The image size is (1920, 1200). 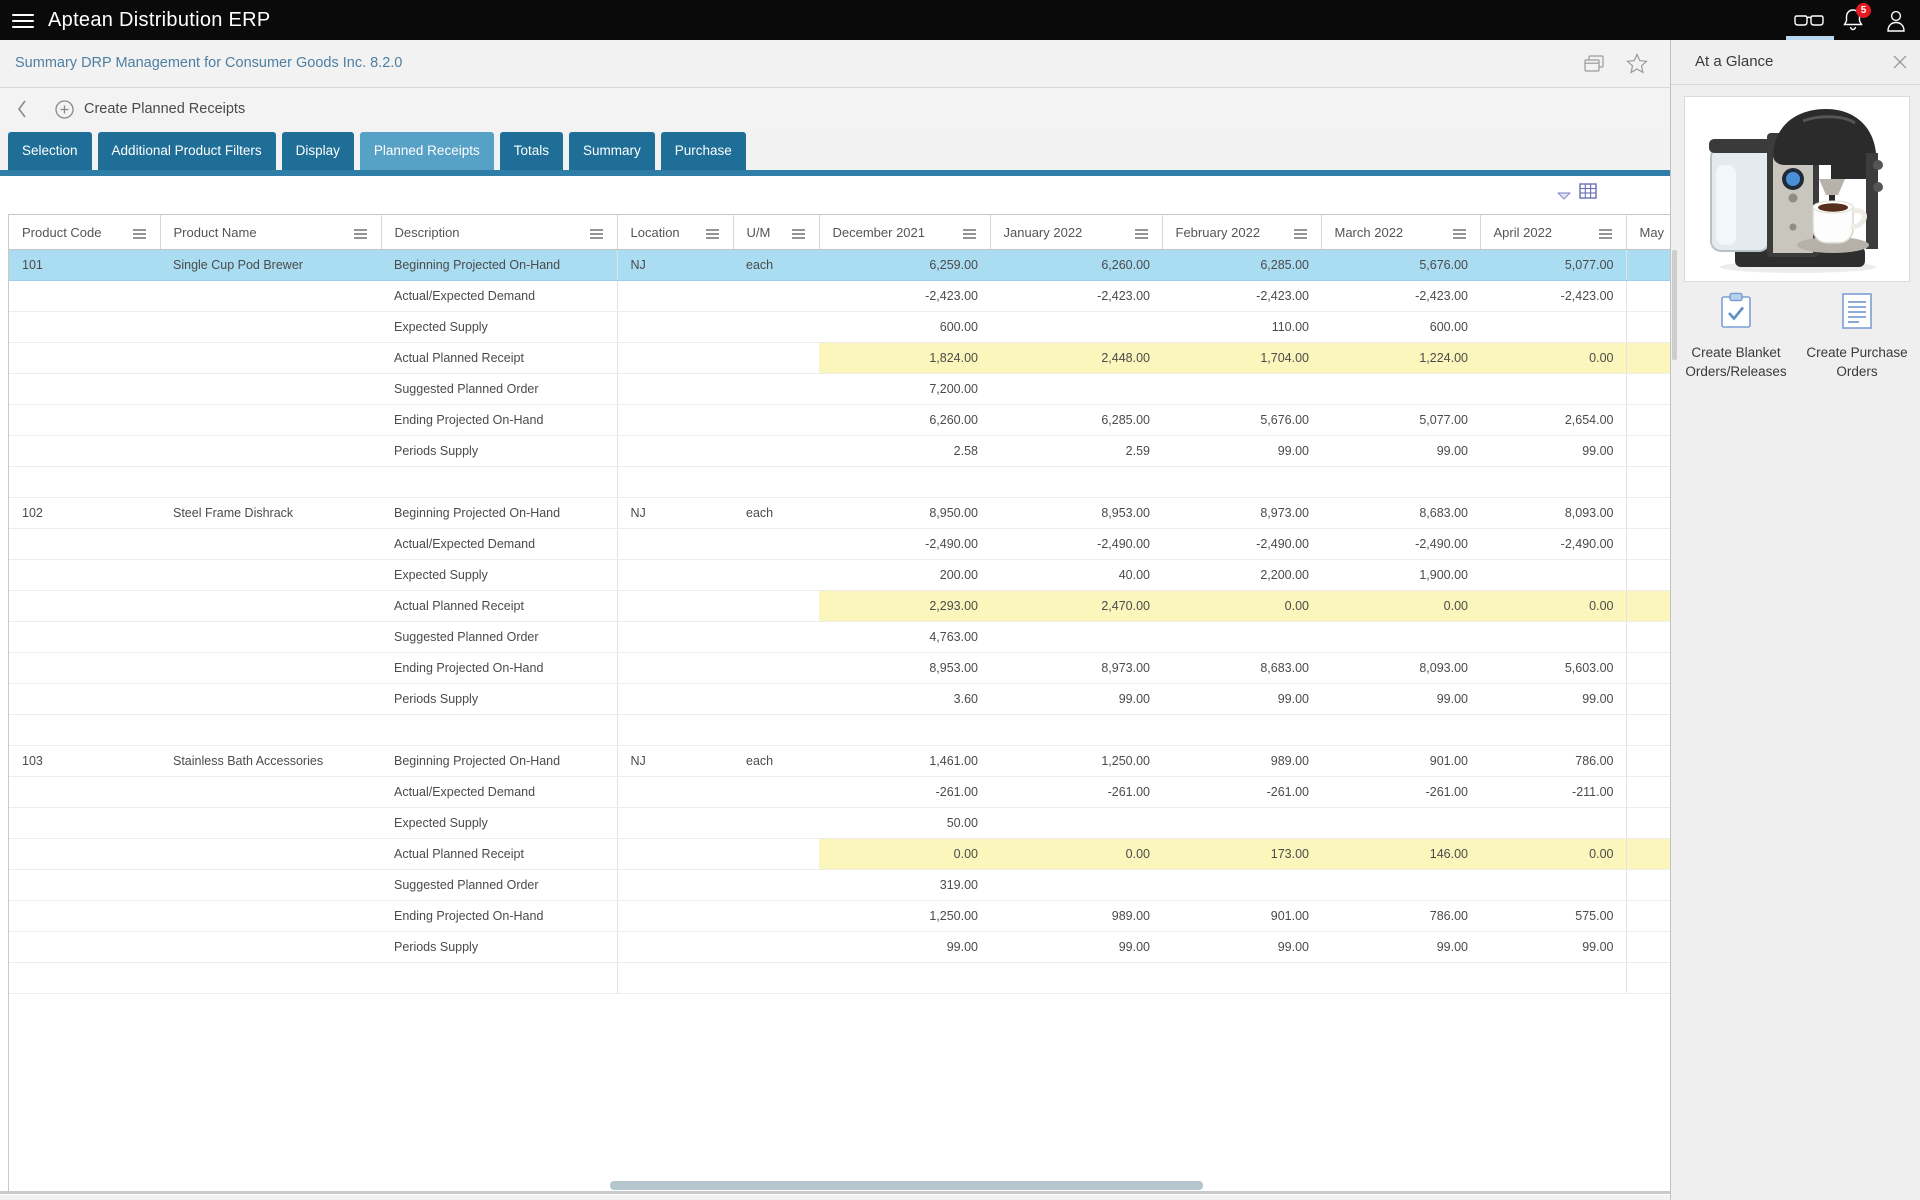 What do you see at coordinates (905, 232) in the screenshot?
I see `column-header-december-2021: December 2021` at bounding box center [905, 232].